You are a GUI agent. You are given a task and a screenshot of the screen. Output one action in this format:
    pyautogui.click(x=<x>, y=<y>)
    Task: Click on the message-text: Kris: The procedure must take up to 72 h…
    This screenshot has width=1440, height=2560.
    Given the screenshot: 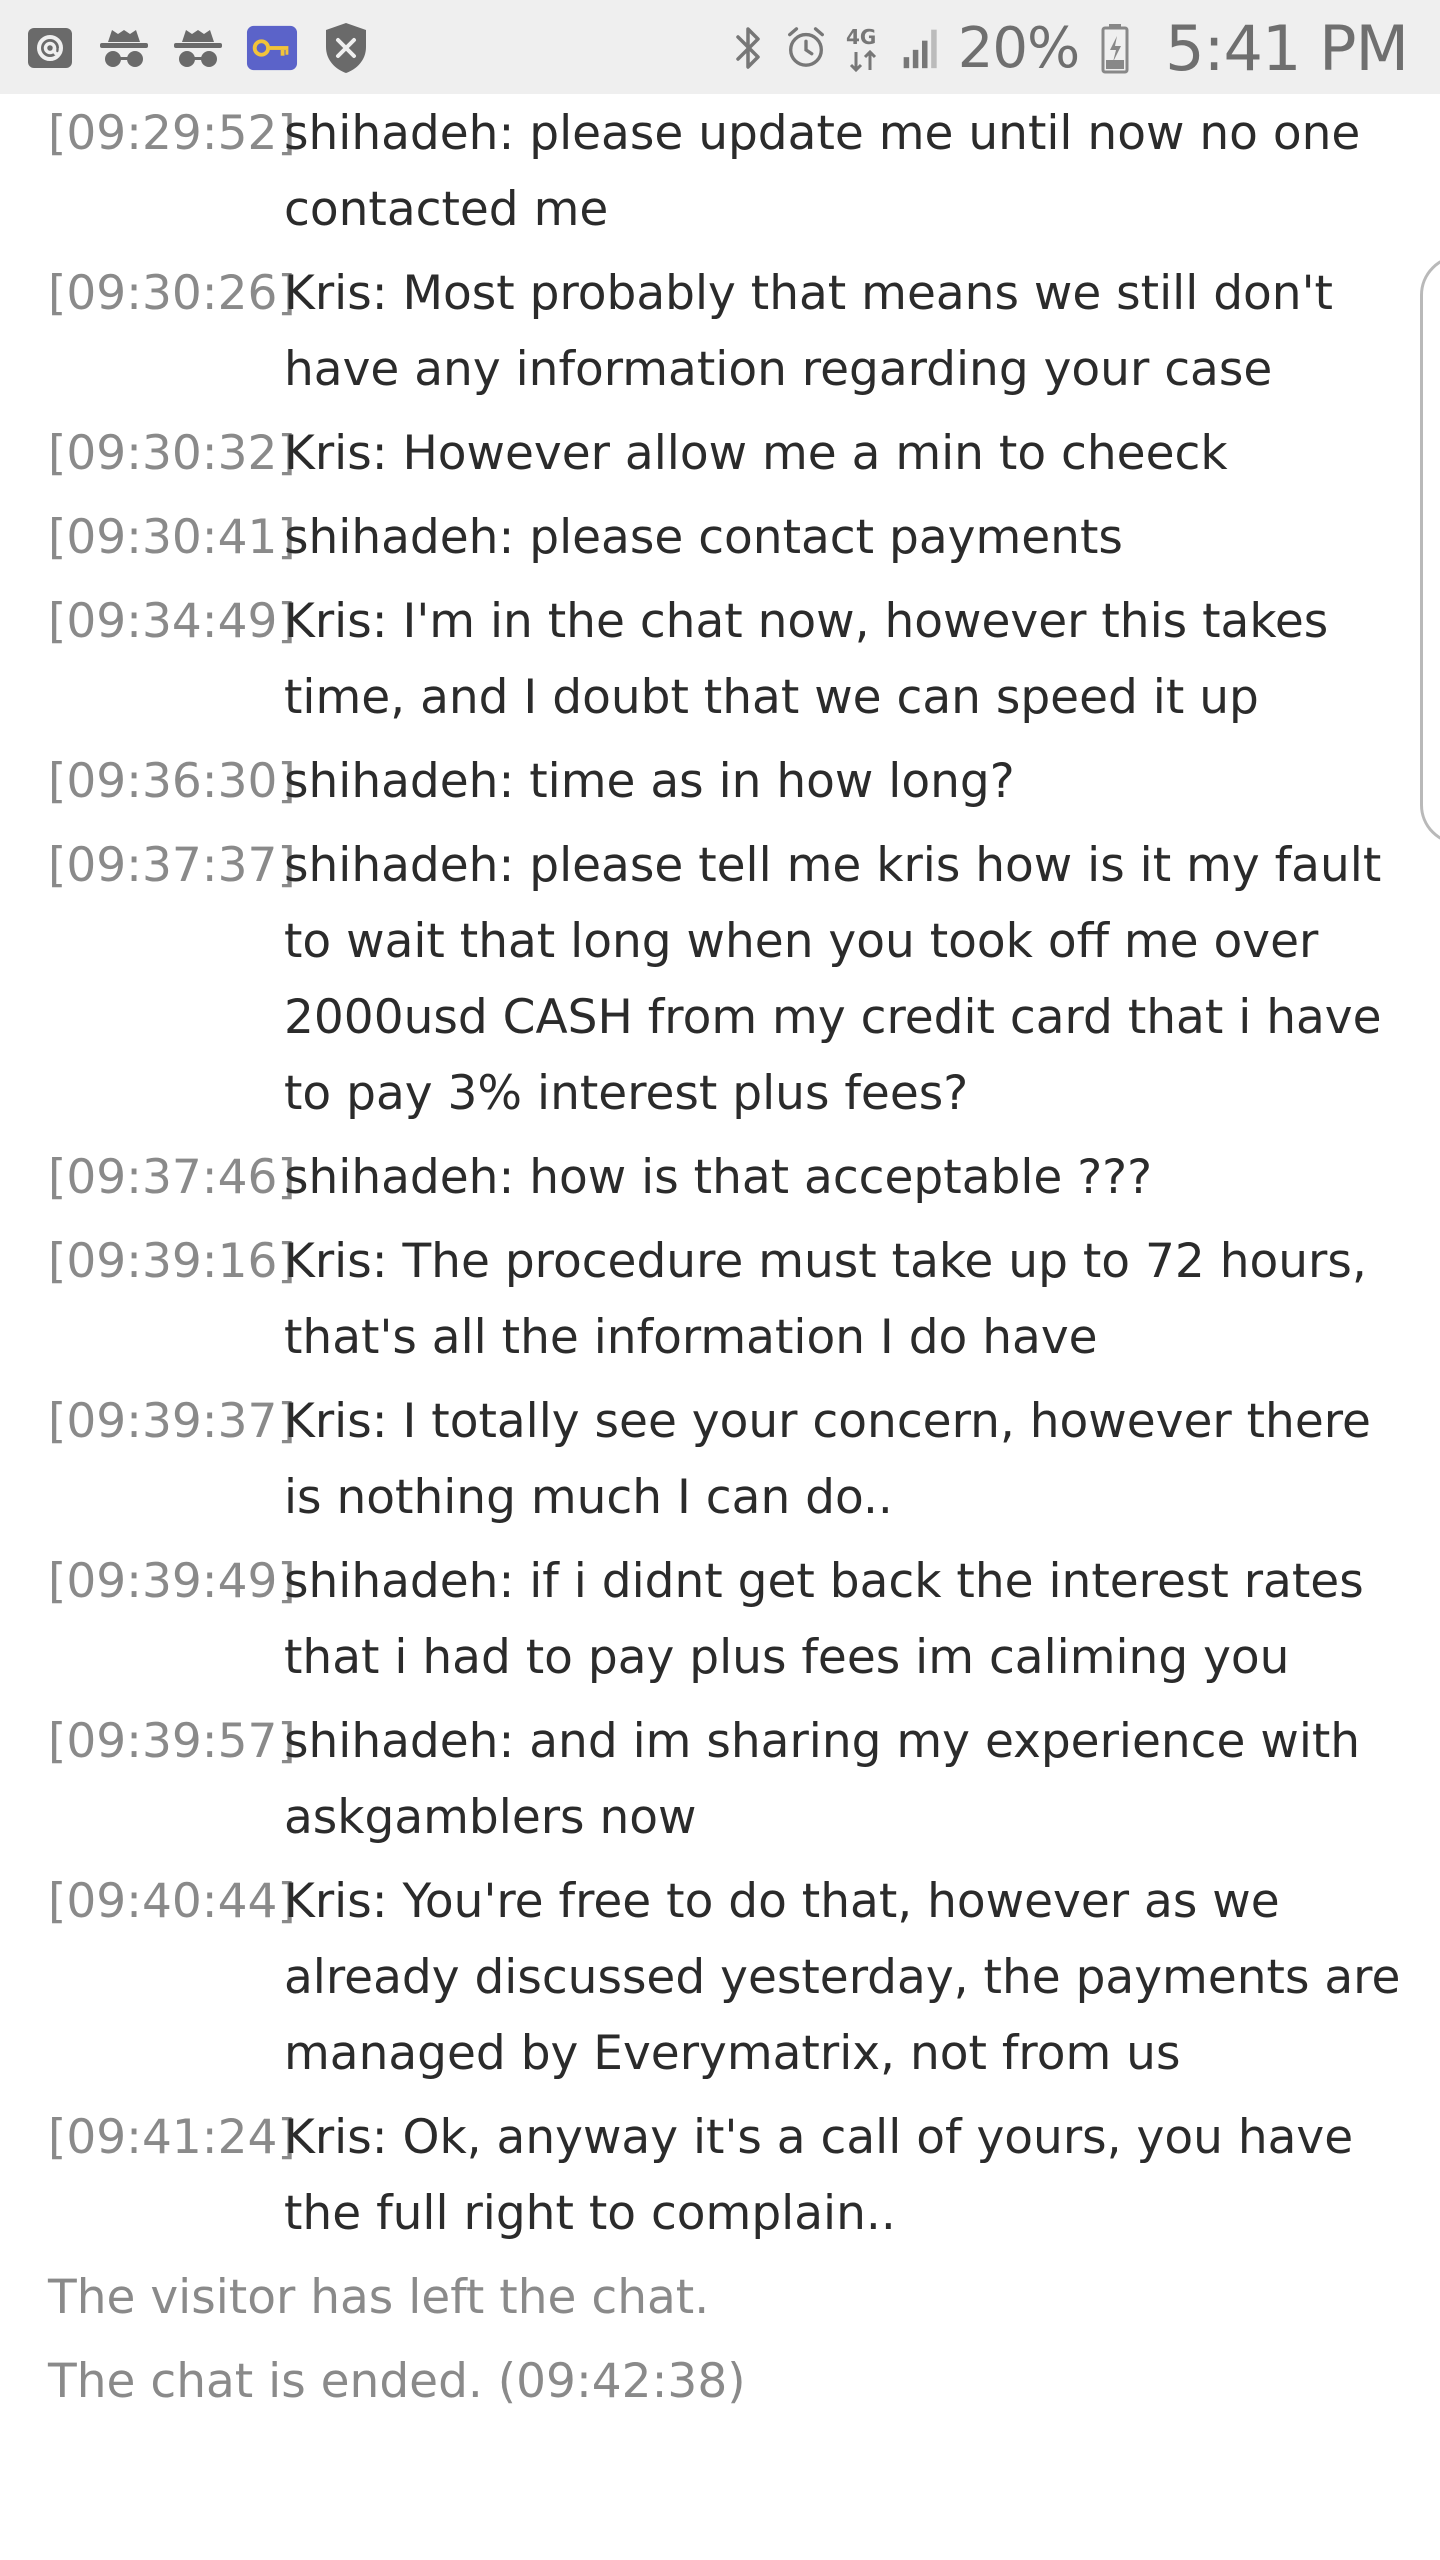 What is the action you would take?
    pyautogui.click(x=825, y=1299)
    